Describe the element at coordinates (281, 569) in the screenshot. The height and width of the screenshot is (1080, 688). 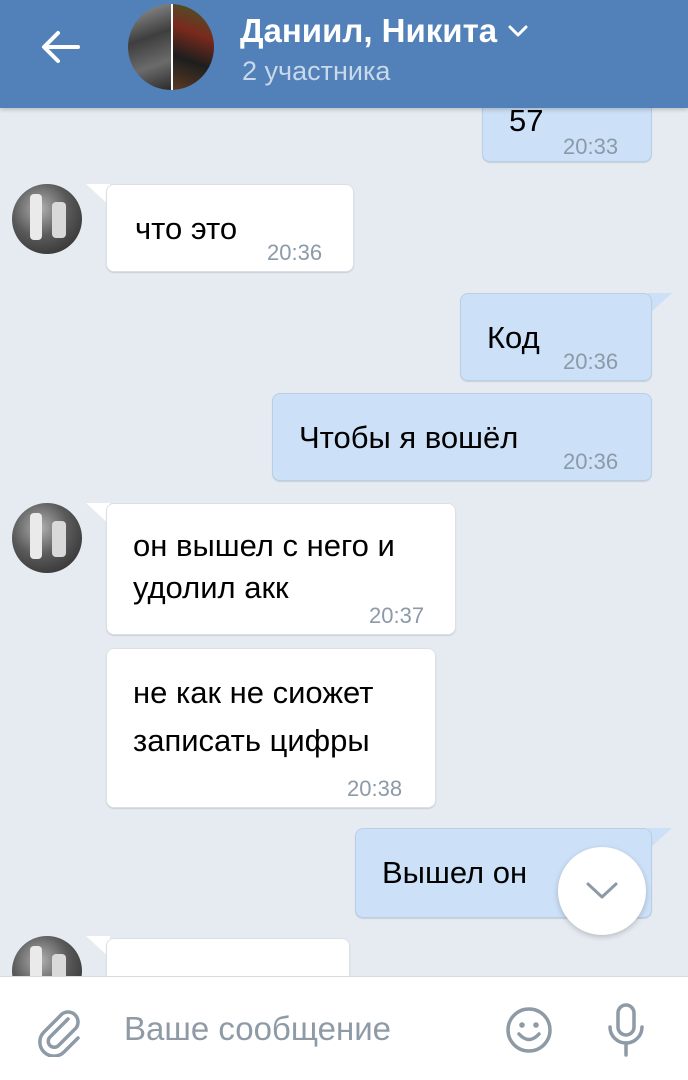
I see `message-incoming: он вышел с него и удолил акк 20:37` at that location.